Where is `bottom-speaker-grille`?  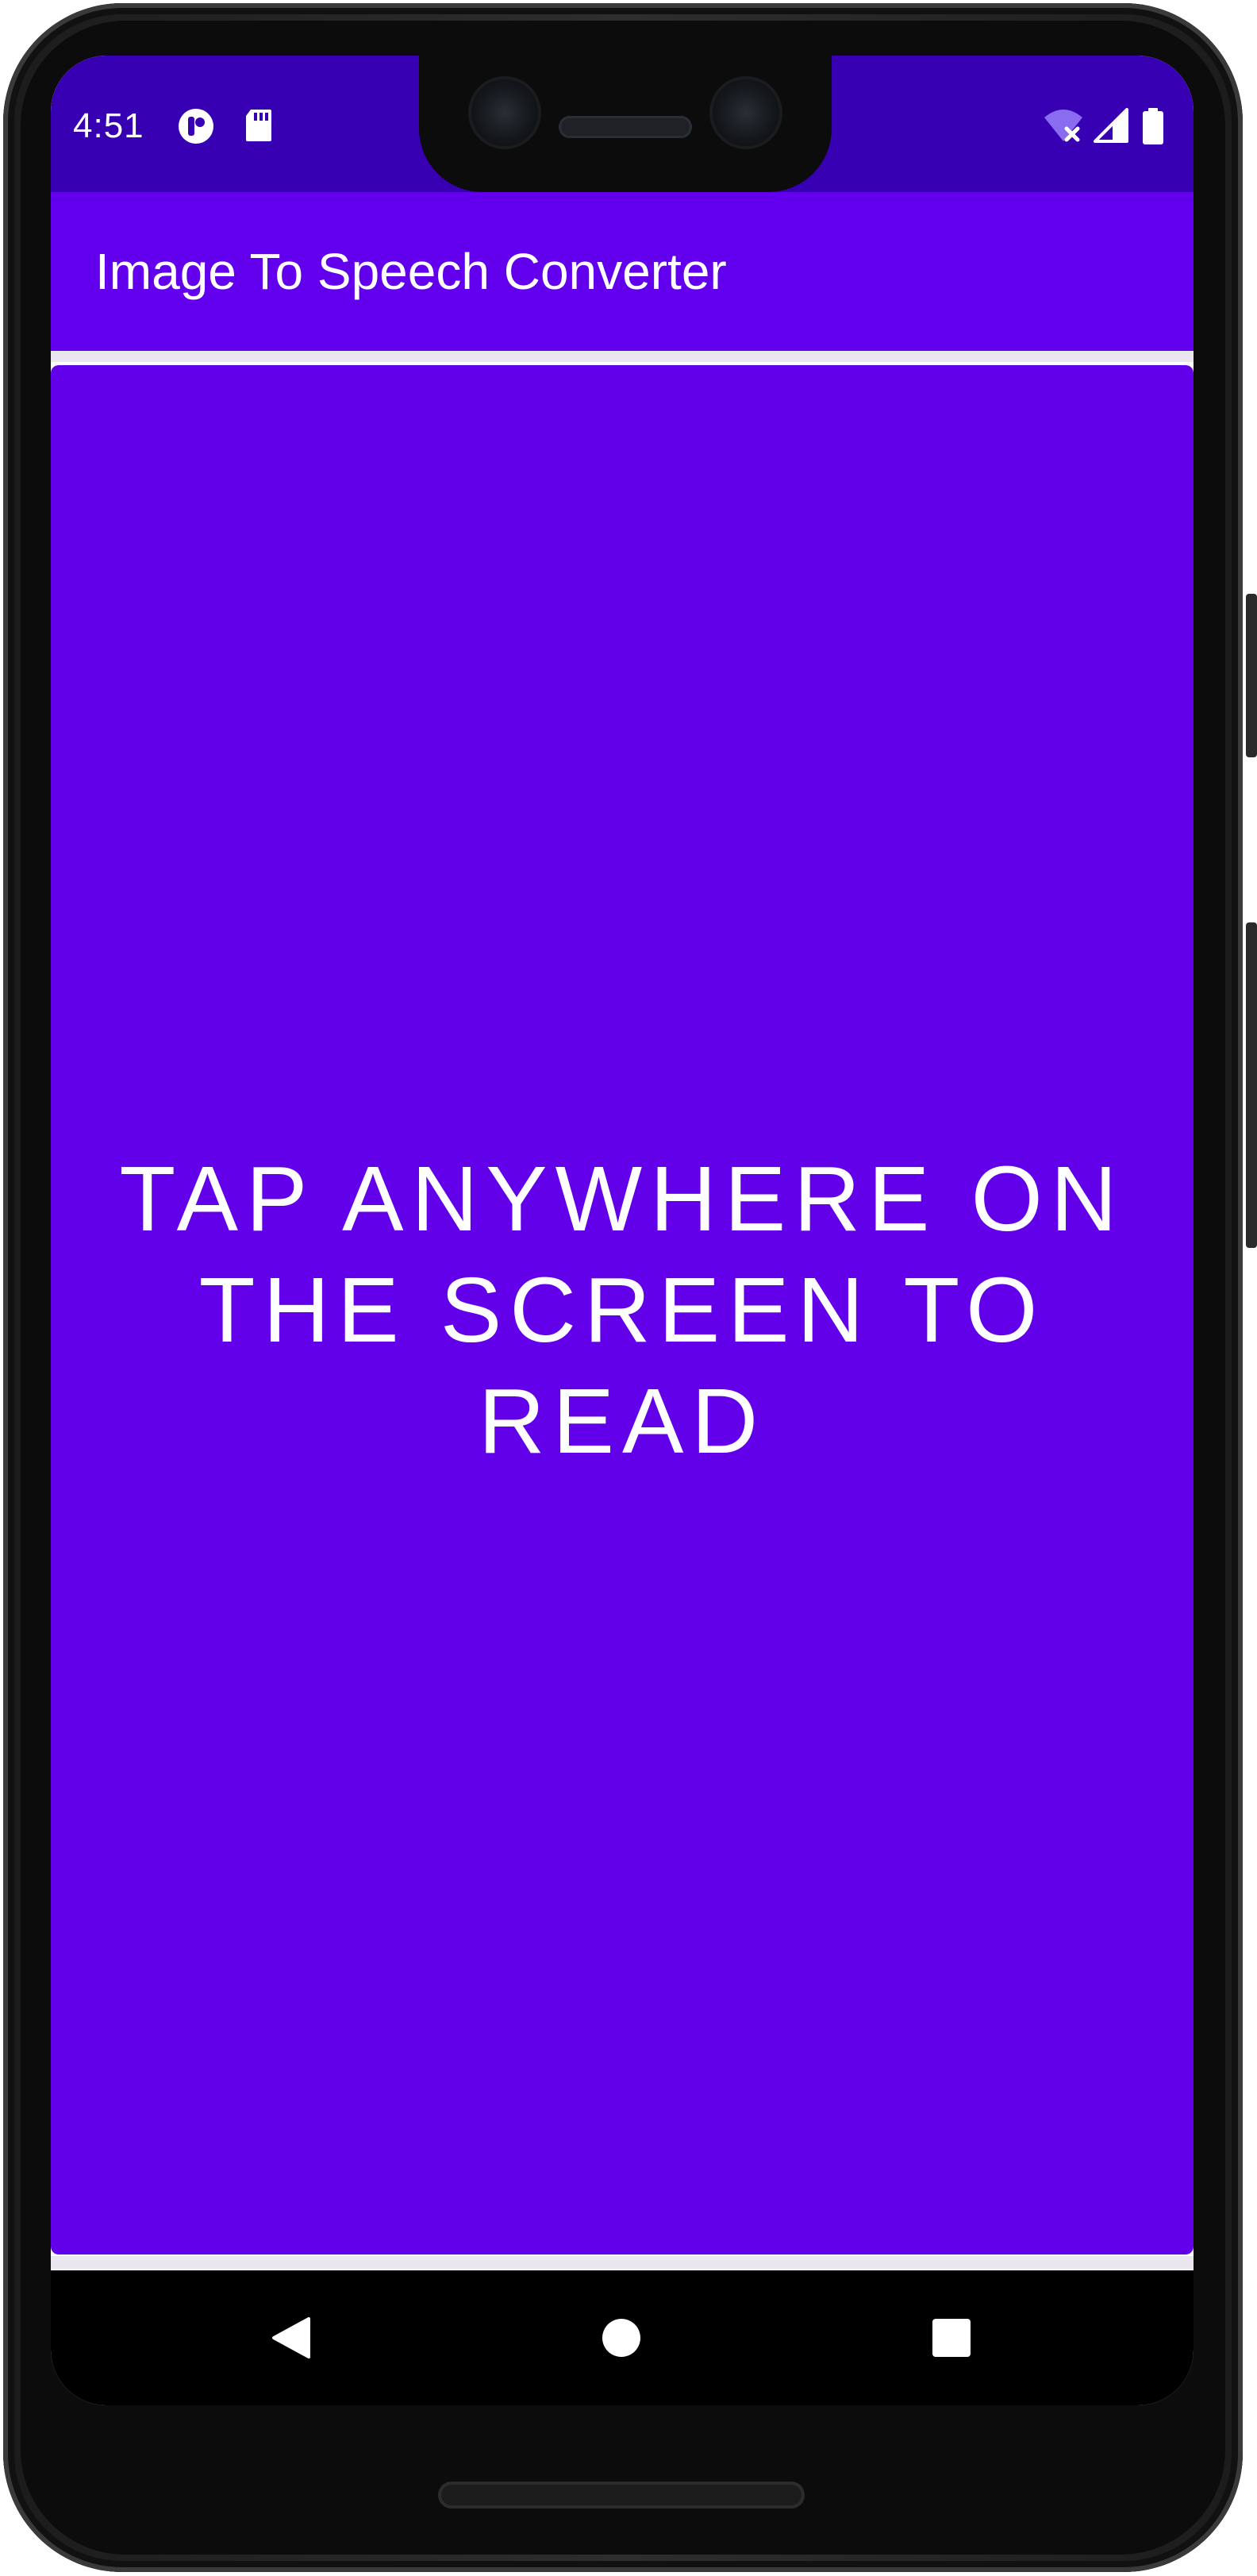 bottom-speaker-grille is located at coordinates (621, 2495).